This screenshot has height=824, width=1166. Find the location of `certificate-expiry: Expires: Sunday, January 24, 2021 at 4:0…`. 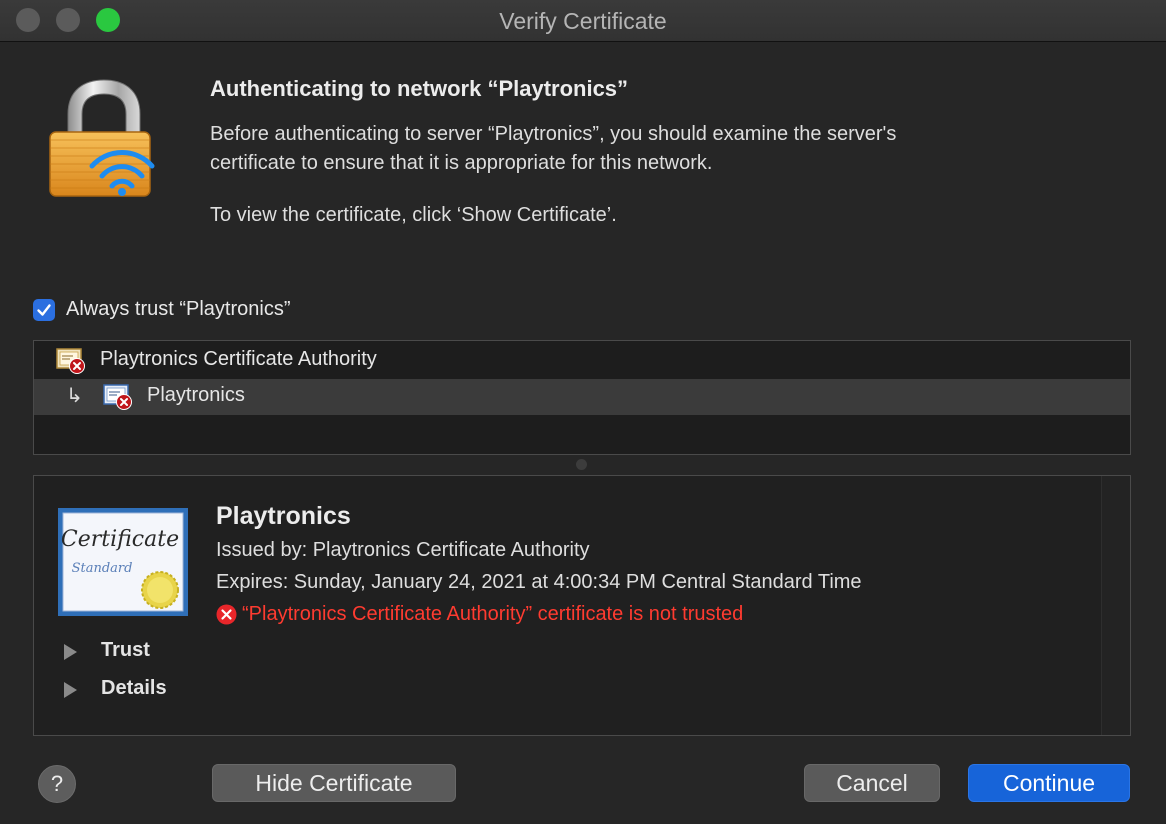

certificate-expiry: Expires: Sunday, January 24, 2021 at 4:0… is located at coordinates (539, 582).